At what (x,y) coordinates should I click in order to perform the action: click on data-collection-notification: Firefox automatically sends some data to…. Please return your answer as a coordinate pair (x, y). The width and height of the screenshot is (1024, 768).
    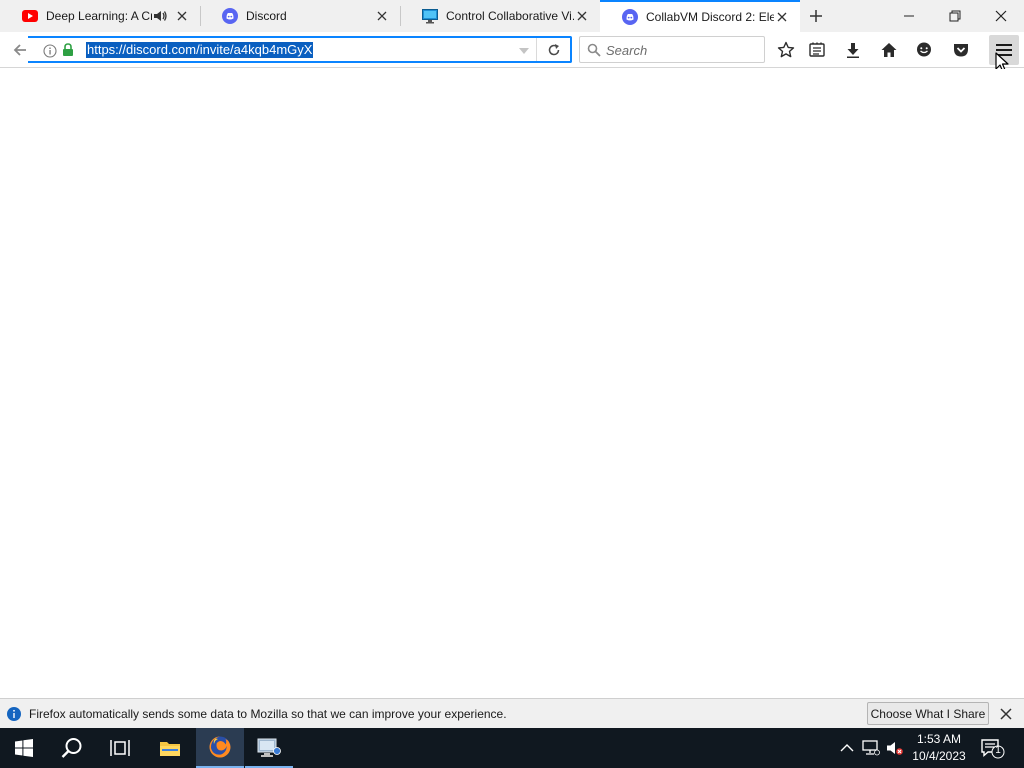
    Looking at the image, I should click on (512, 713).